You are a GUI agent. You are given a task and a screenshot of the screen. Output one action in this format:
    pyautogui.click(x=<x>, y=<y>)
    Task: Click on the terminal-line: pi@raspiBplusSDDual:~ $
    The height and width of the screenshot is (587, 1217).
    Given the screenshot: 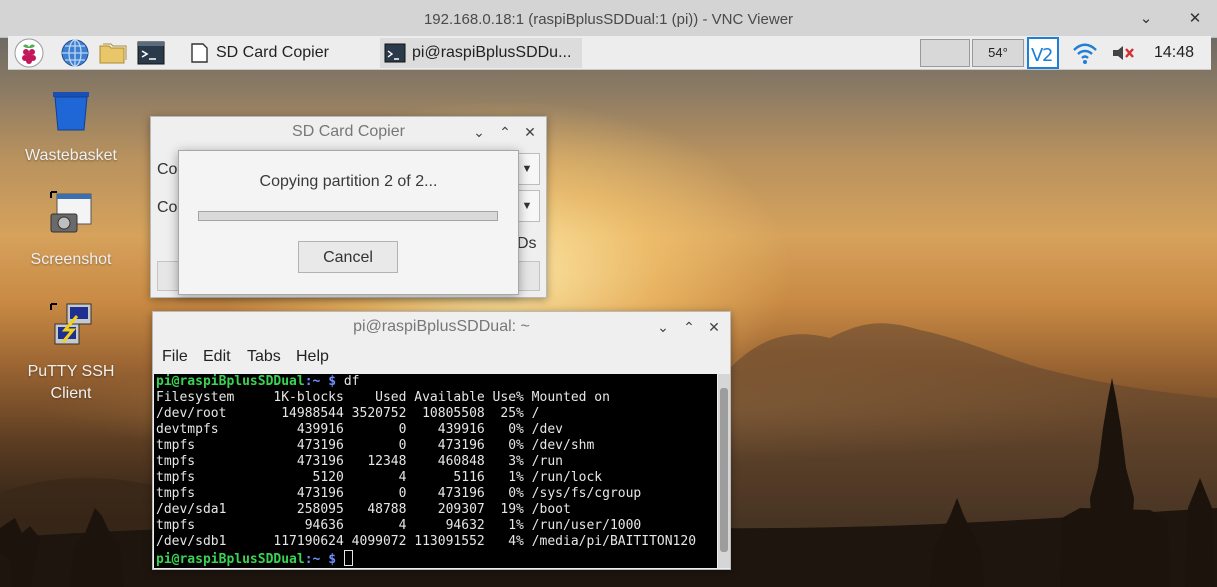 What is the action you would take?
    pyautogui.click(x=436, y=559)
    